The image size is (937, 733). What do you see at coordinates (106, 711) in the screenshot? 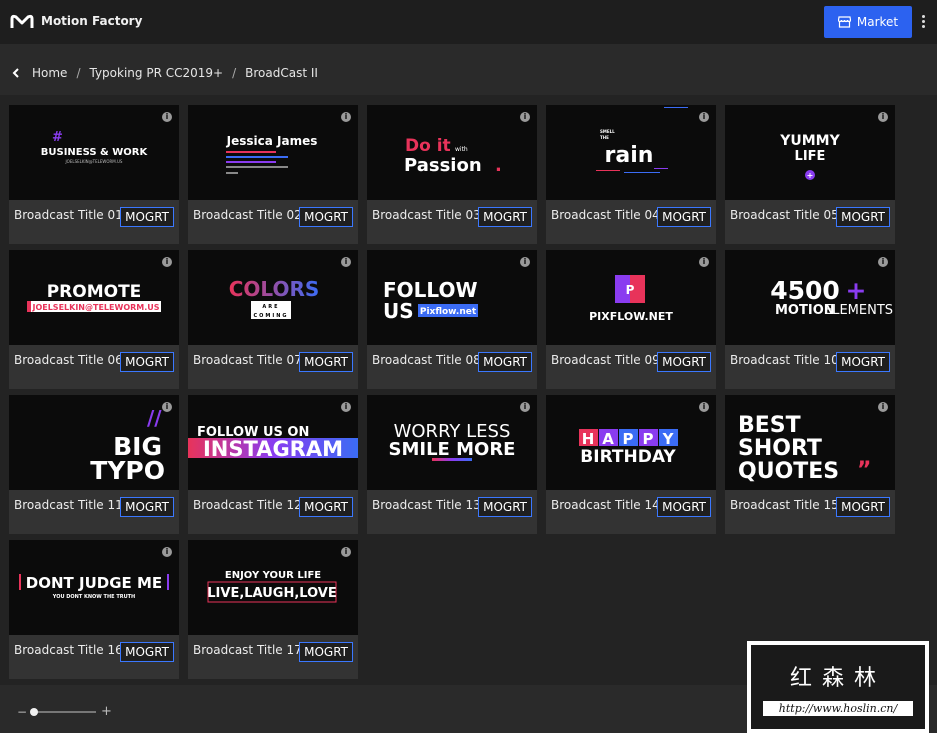
I see `zoom-in-icon: +` at bounding box center [106, 711].